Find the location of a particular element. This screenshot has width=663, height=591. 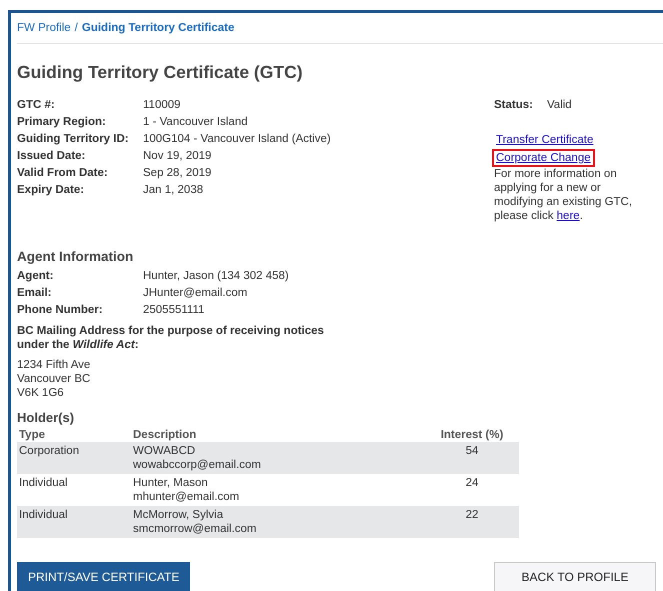

field-label: Issued Date: is located at coordinates (51, 156).